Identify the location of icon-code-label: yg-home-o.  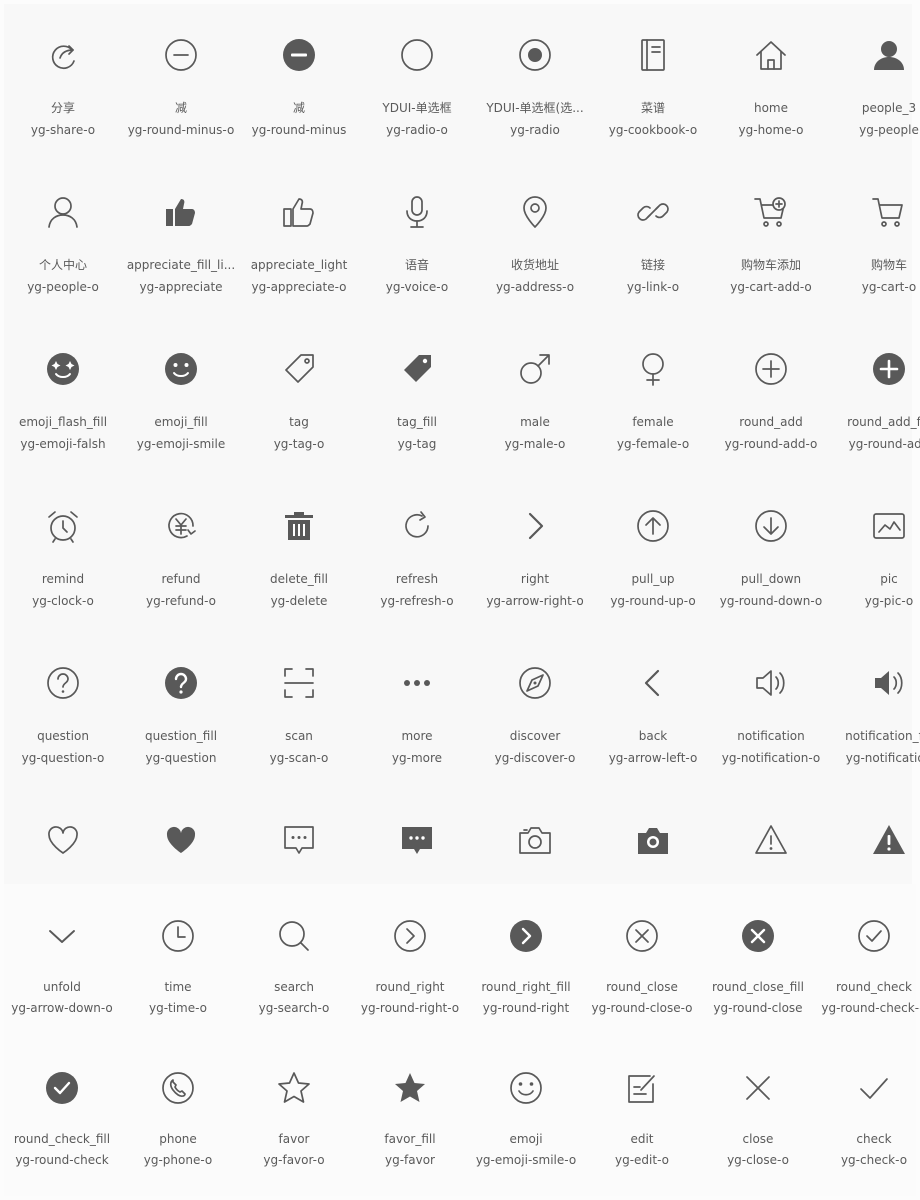
(771, 130).